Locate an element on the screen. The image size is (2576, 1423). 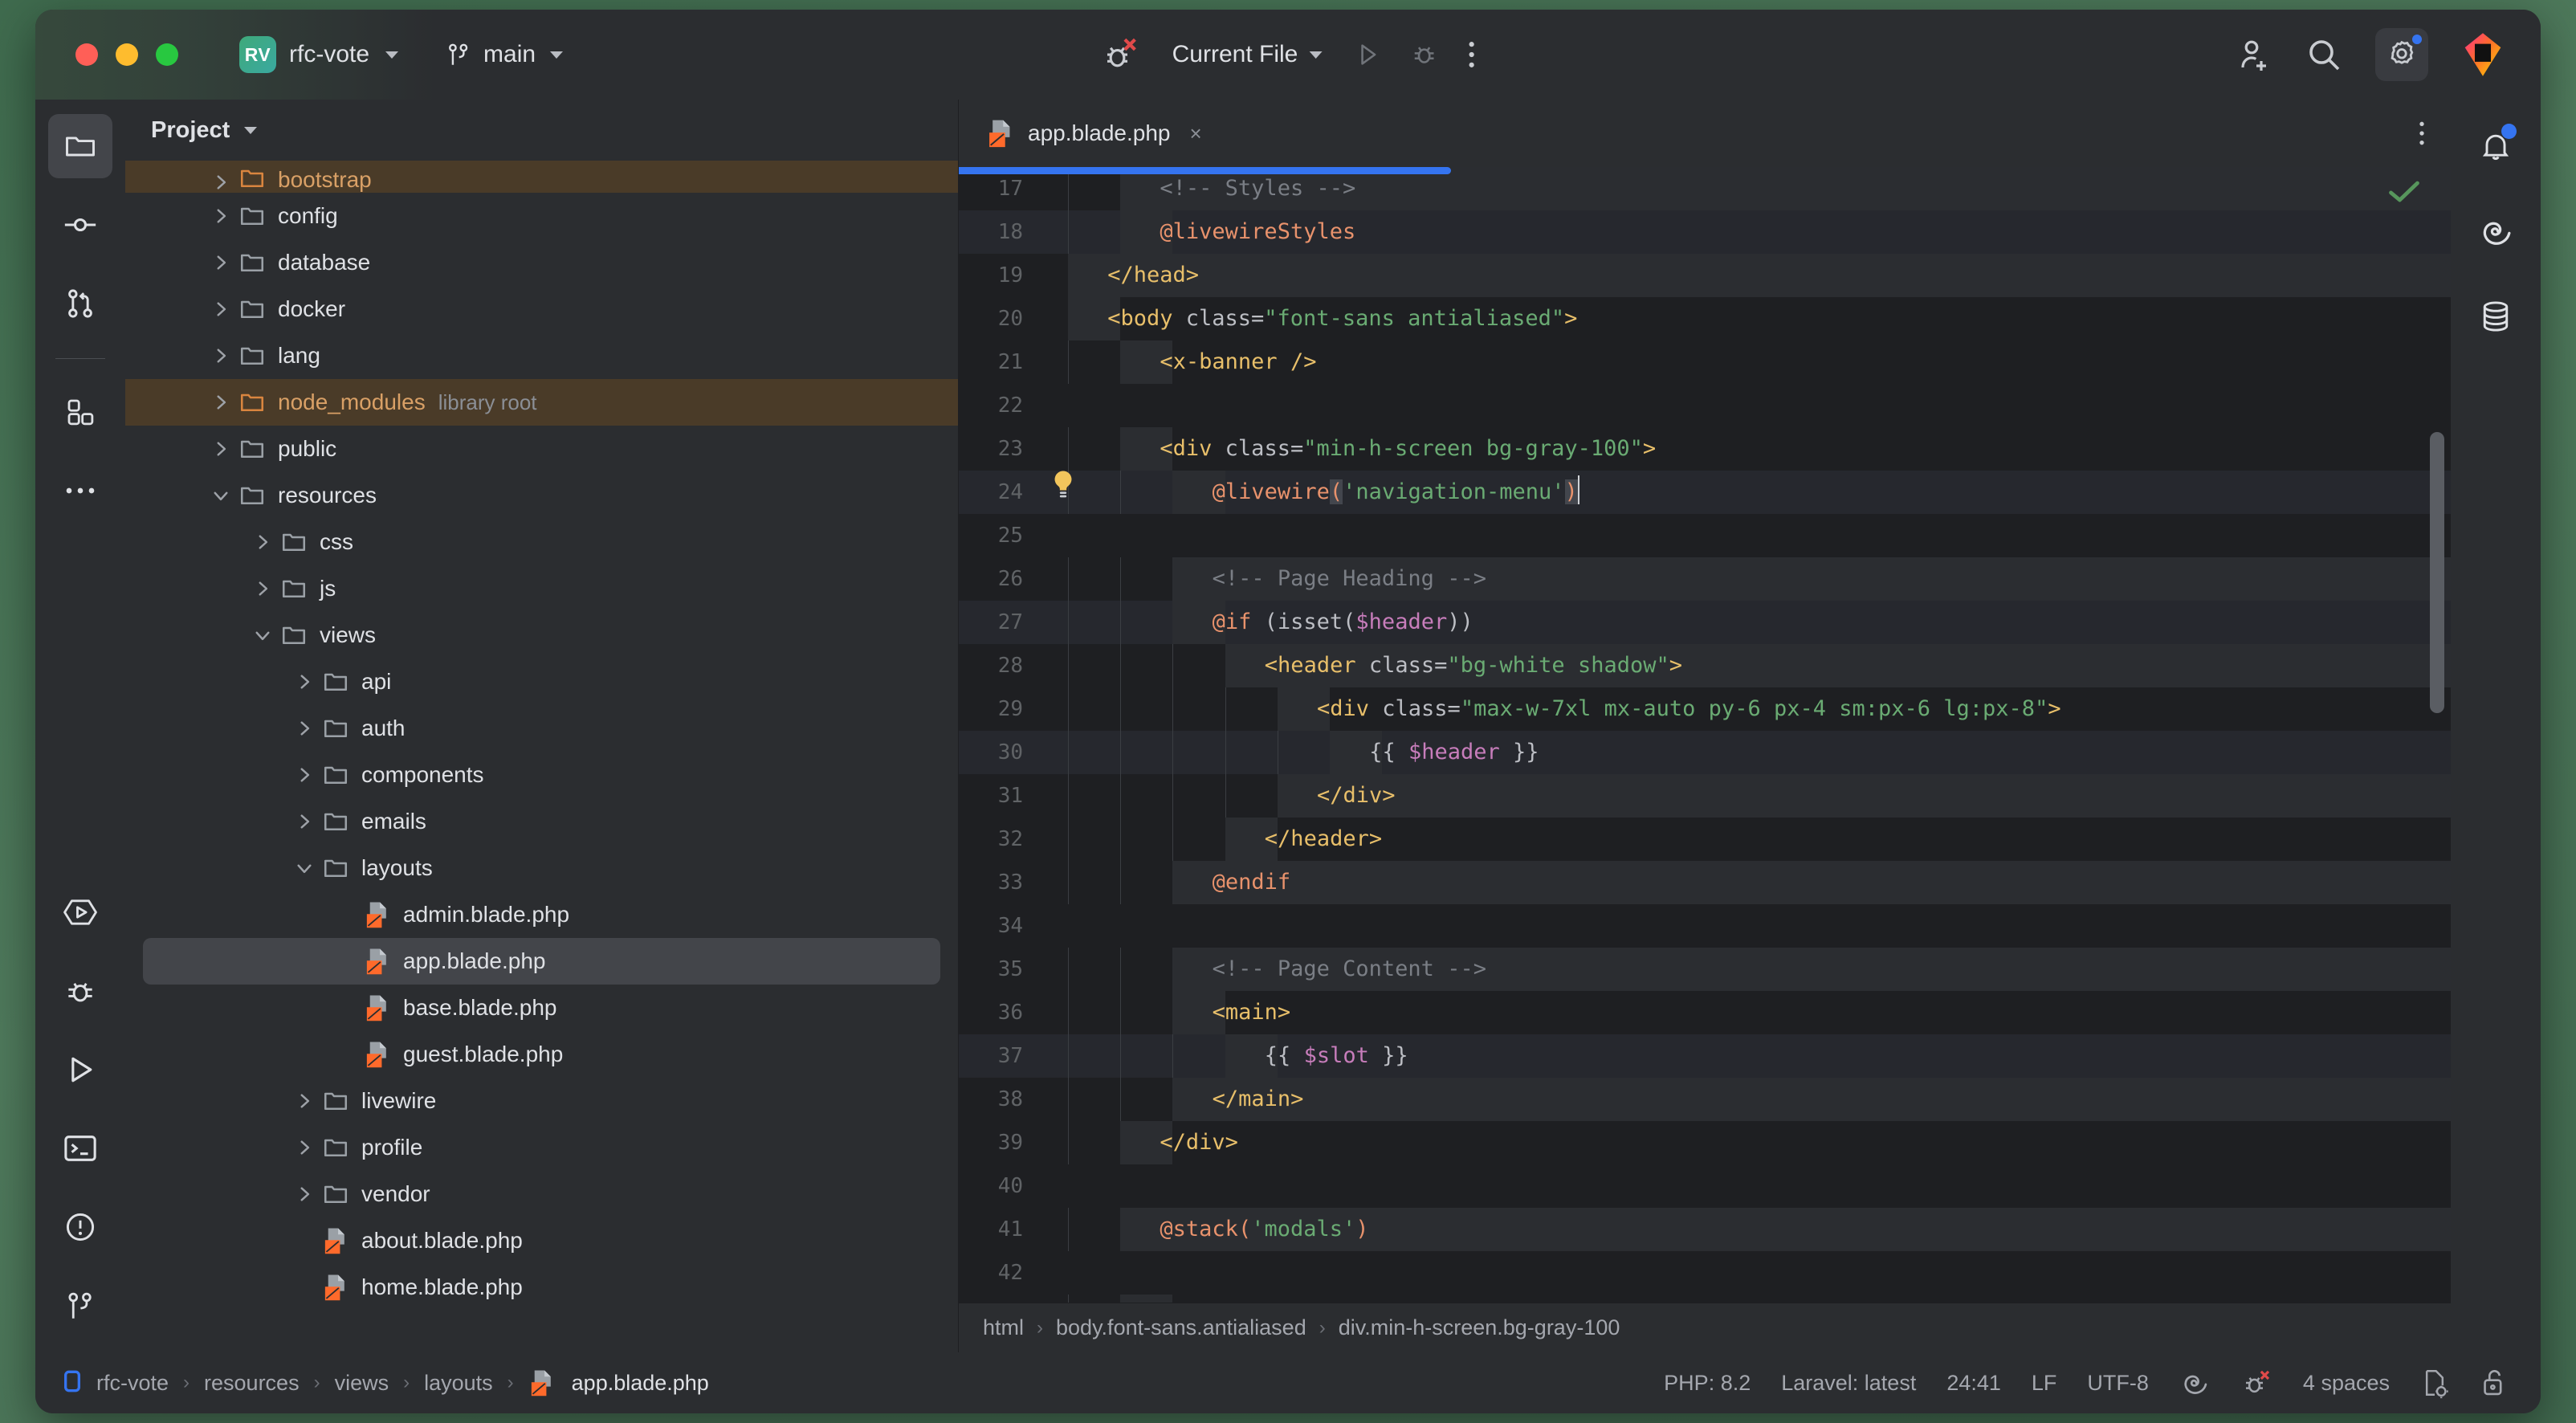
status-path-item: layouts is located at coordinates (458, 1383).